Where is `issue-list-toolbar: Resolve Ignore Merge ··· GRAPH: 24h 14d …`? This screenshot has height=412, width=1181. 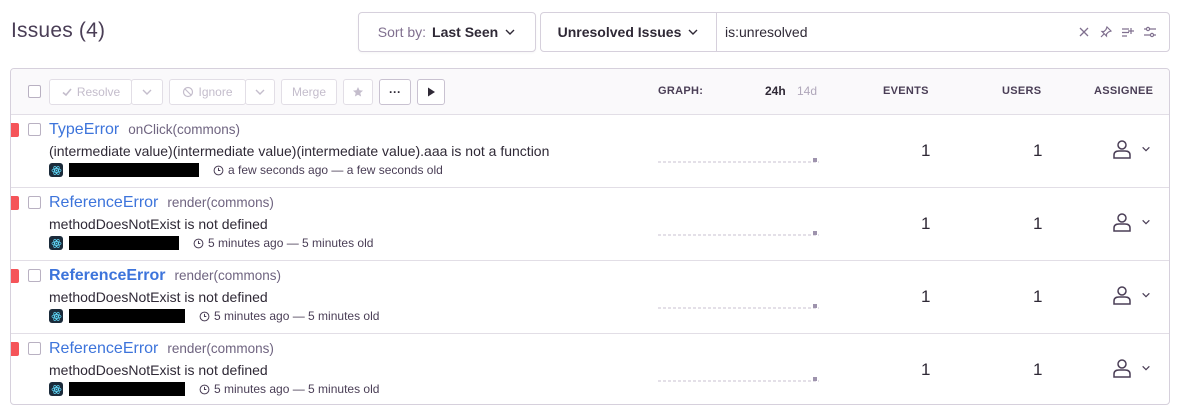 issue-list-toolbar: Resolve Ignore Merge ··· GRAPH: 24h 14d … is located at coordinates (590, 92).